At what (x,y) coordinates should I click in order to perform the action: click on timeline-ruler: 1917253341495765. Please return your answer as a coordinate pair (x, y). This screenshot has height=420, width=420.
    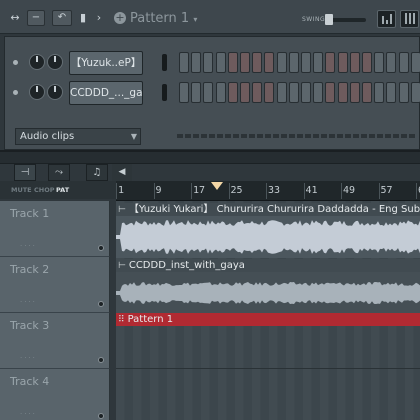
    Looking at the image, I should click on (268, 191).